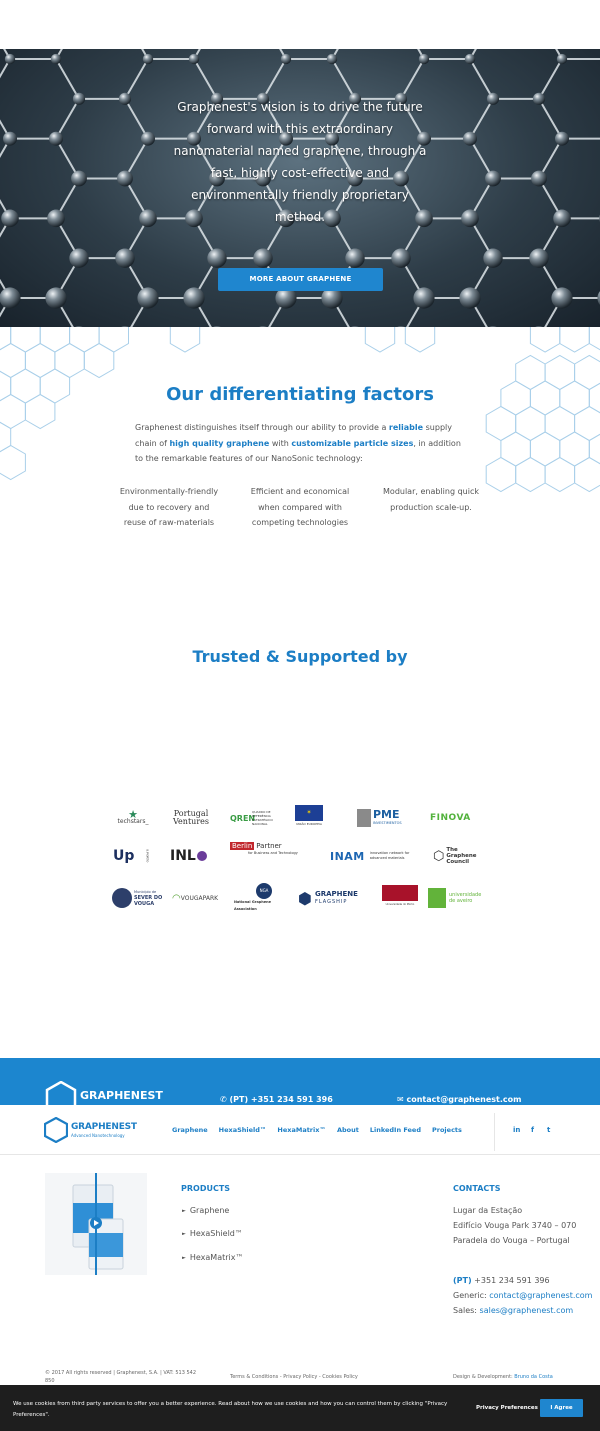 This screenshot has height=1431, width=600. Describe the element at coordinates (219, 443) in the screenshot. I see `highlight-high-quality: high quality graphene` at that location.